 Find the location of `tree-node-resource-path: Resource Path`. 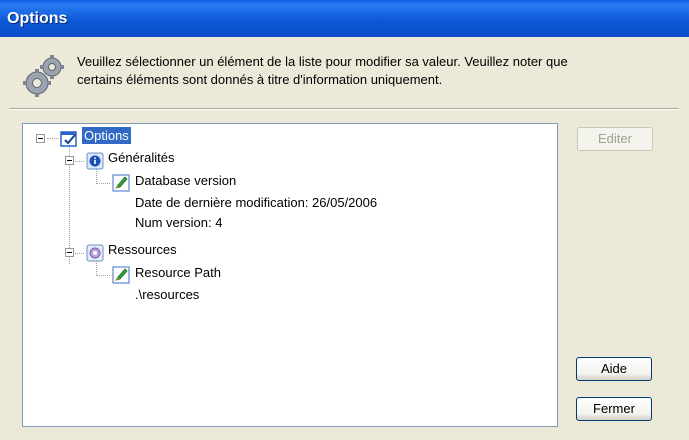

tree-node-resource-path: Resource Path is located at coordinates (178, 272).